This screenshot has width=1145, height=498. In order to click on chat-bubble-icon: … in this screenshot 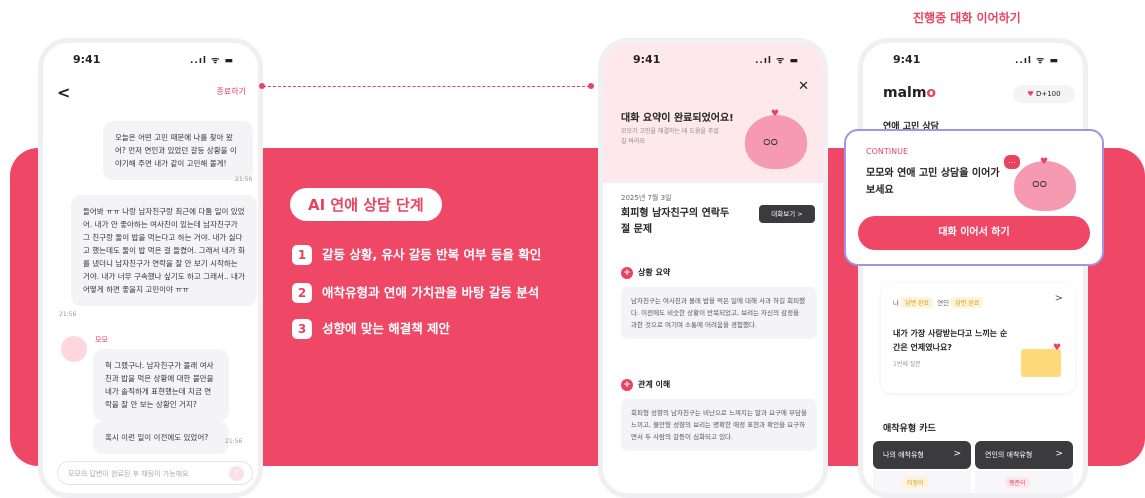, I will do `click(1012, 162)`.